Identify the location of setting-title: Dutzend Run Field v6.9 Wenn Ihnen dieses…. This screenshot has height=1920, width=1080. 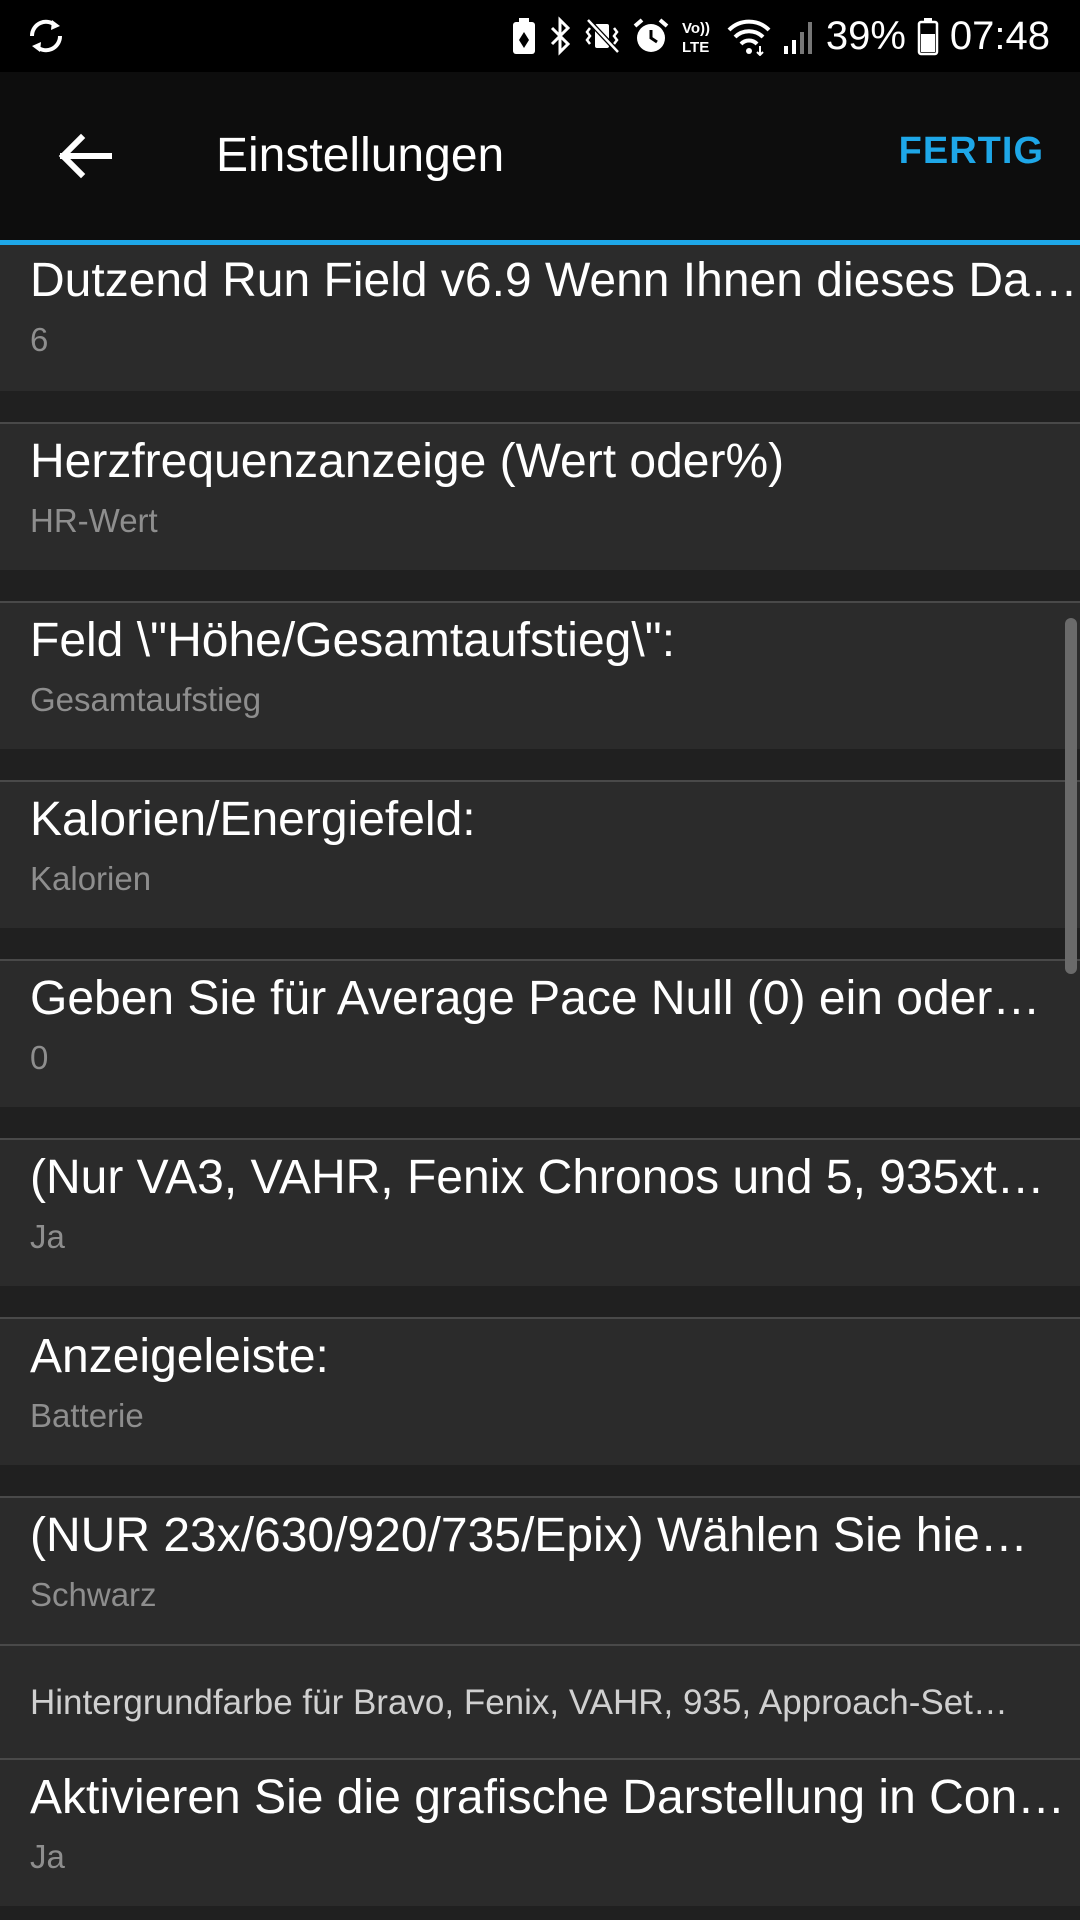
(554, 280).